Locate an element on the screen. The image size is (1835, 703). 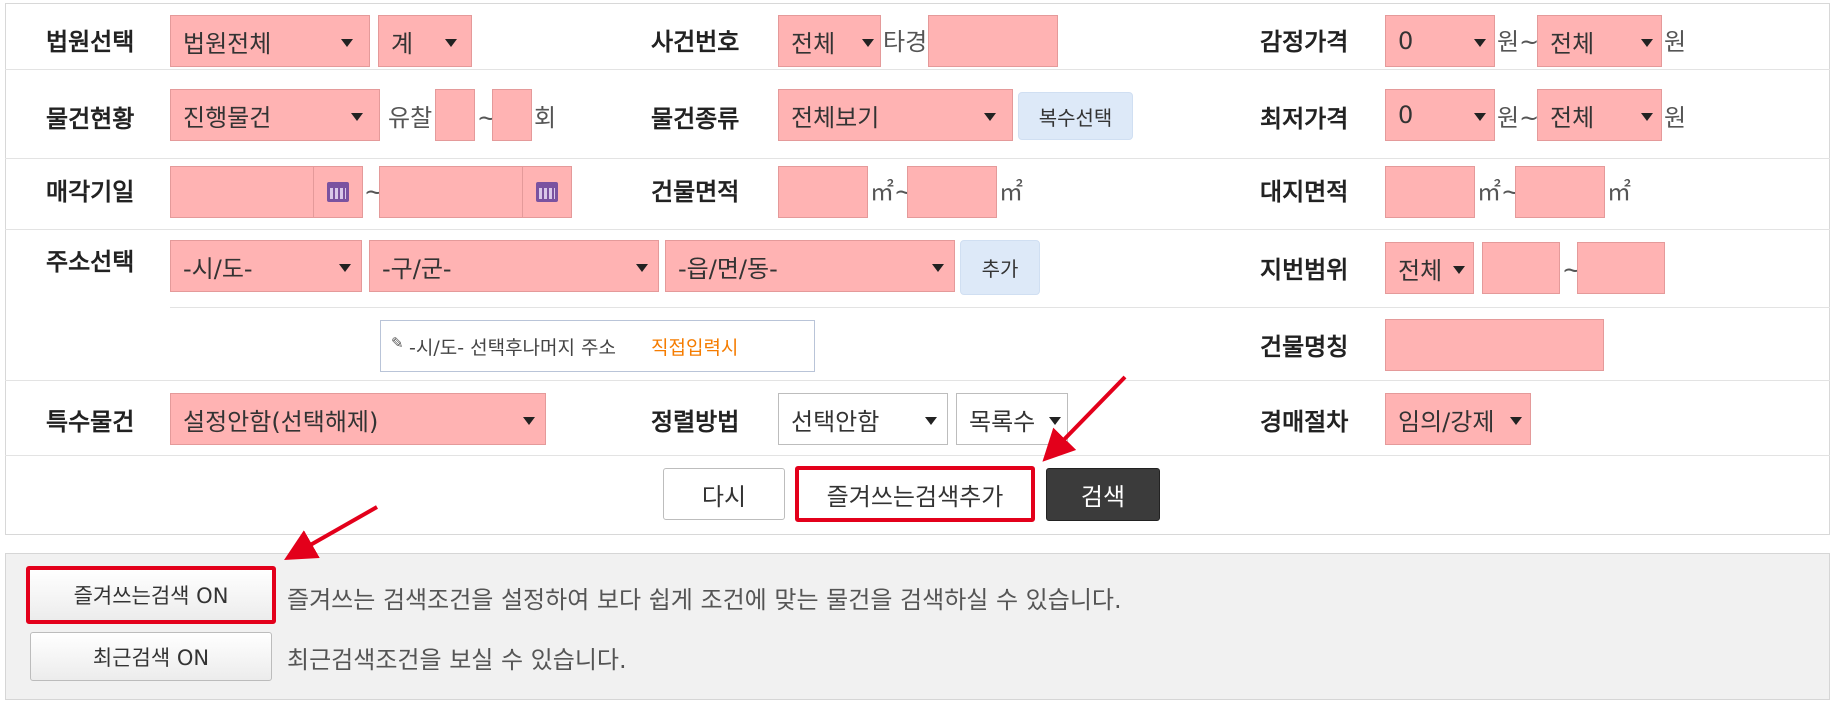
case-year-value: 전체 is located at coordinates (813, 43).